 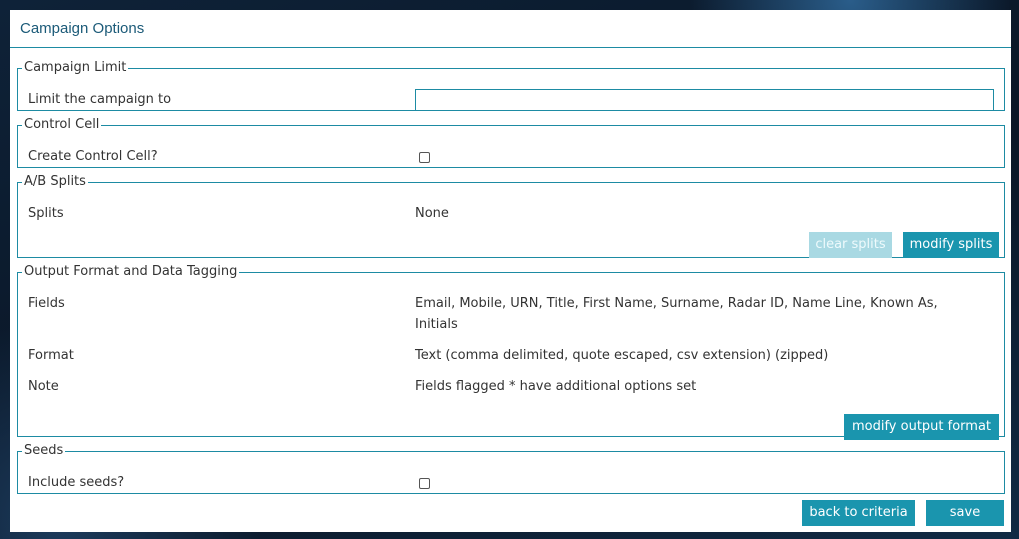 I want to click on splits-value: None, so click(x=432, y=213).